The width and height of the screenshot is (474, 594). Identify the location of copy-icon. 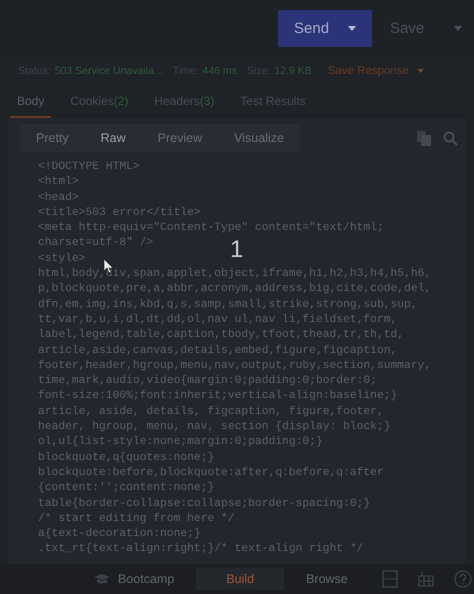
(424, 138).